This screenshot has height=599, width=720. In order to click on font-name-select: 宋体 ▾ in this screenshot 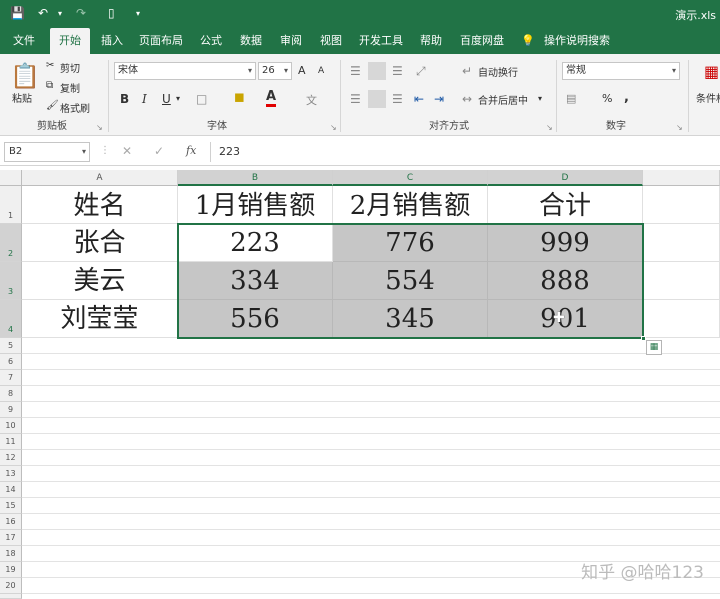, I will do `click(185, 71)`.